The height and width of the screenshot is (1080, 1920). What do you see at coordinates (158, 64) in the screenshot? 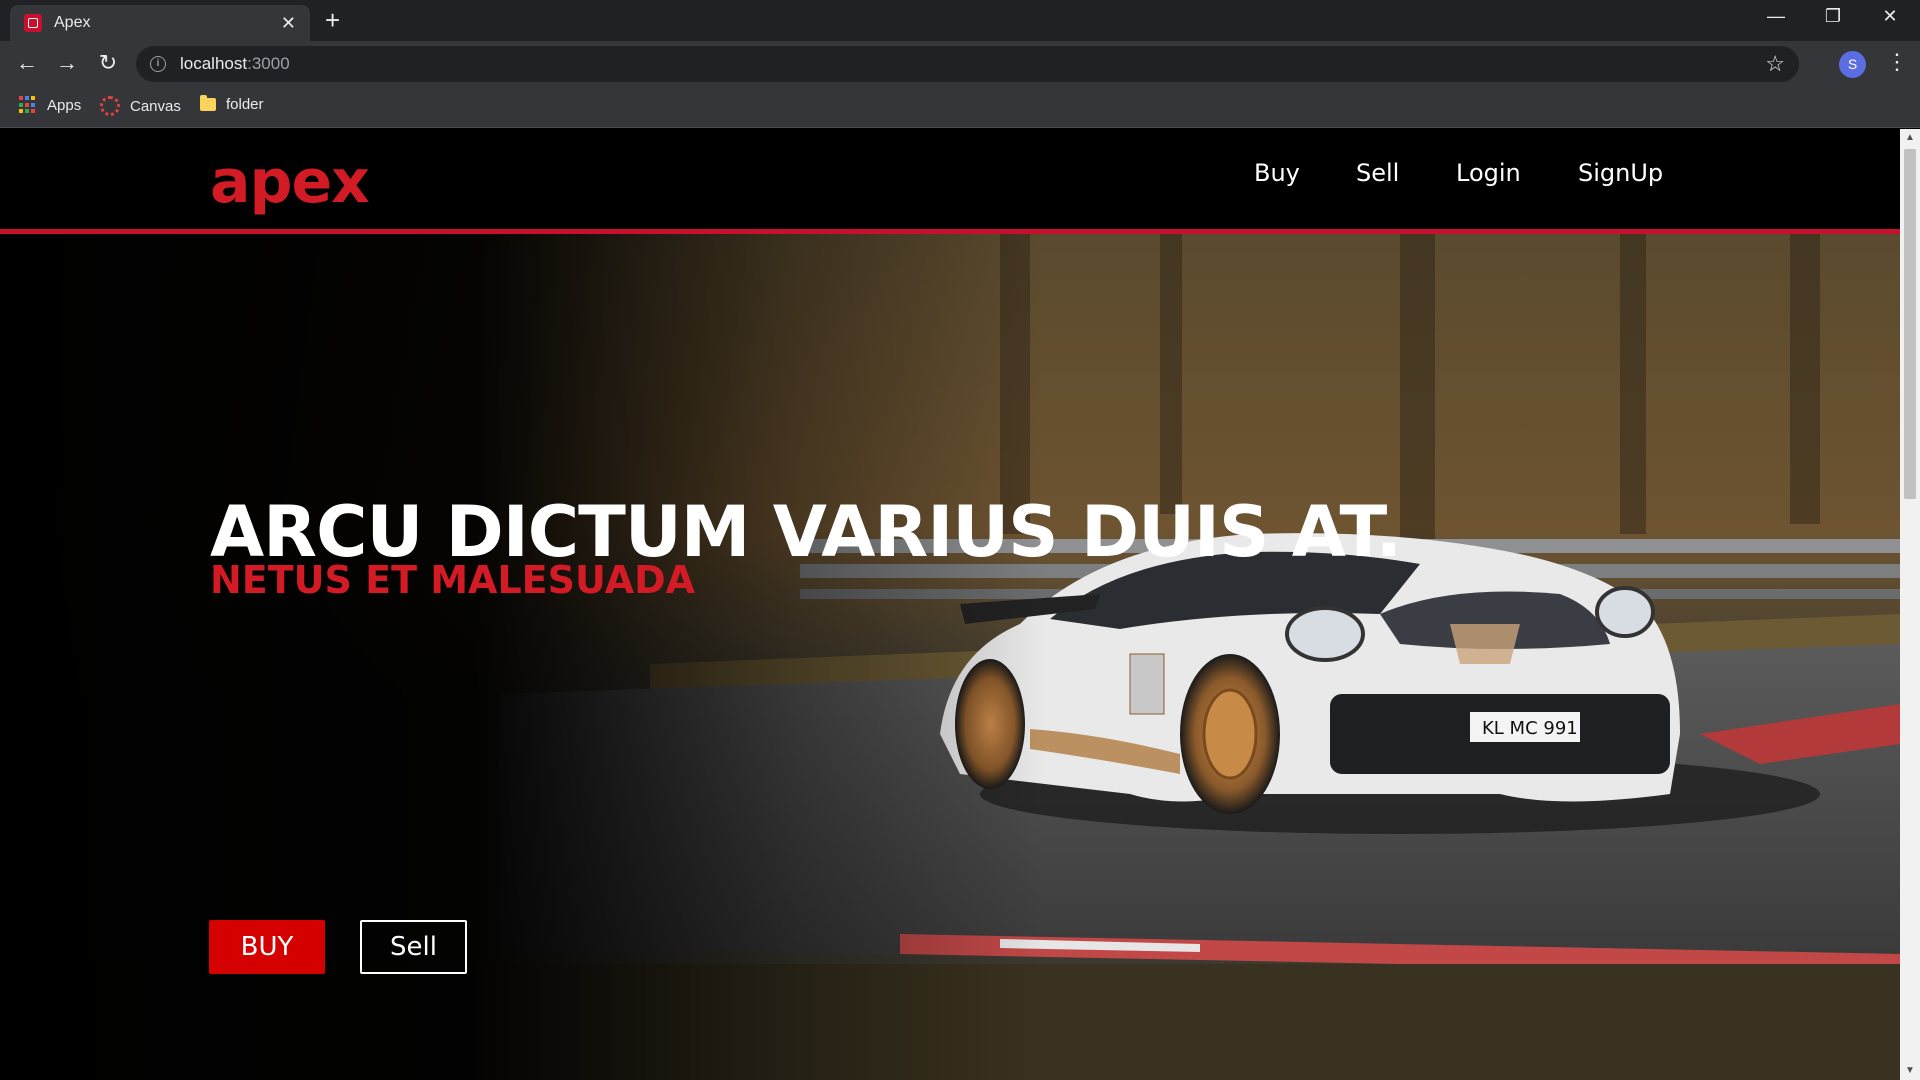
I see `site-info-icon: i` at bounding box center [158, 64].